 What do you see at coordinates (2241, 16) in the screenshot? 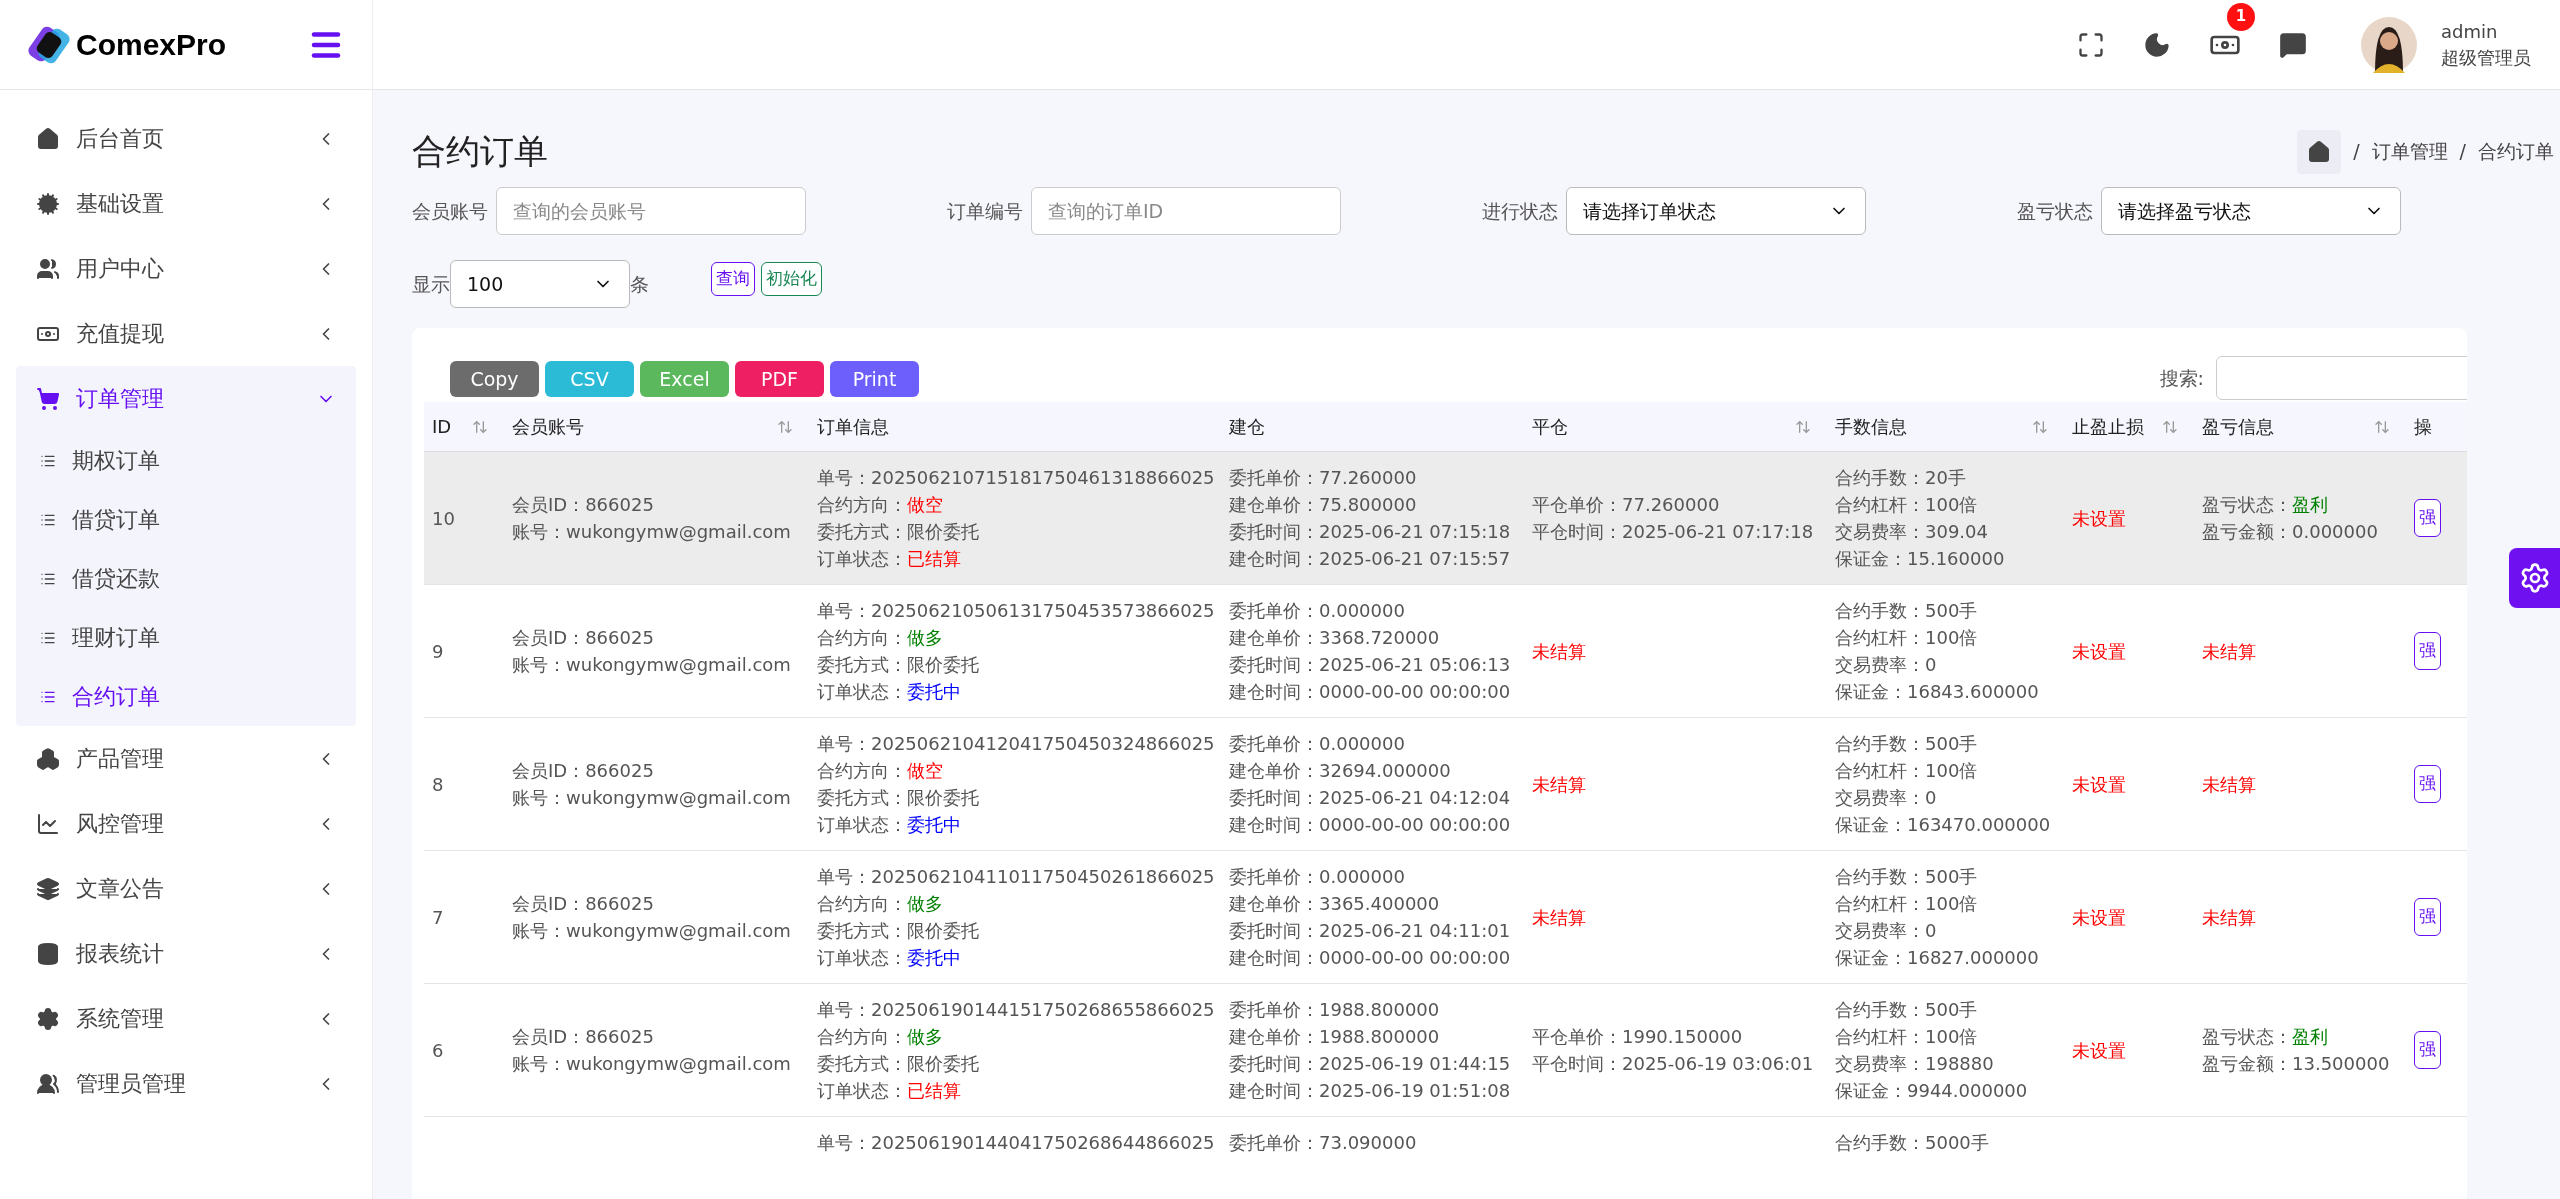
I see `notification-badge: 1` at bounding box center [2241, 16].